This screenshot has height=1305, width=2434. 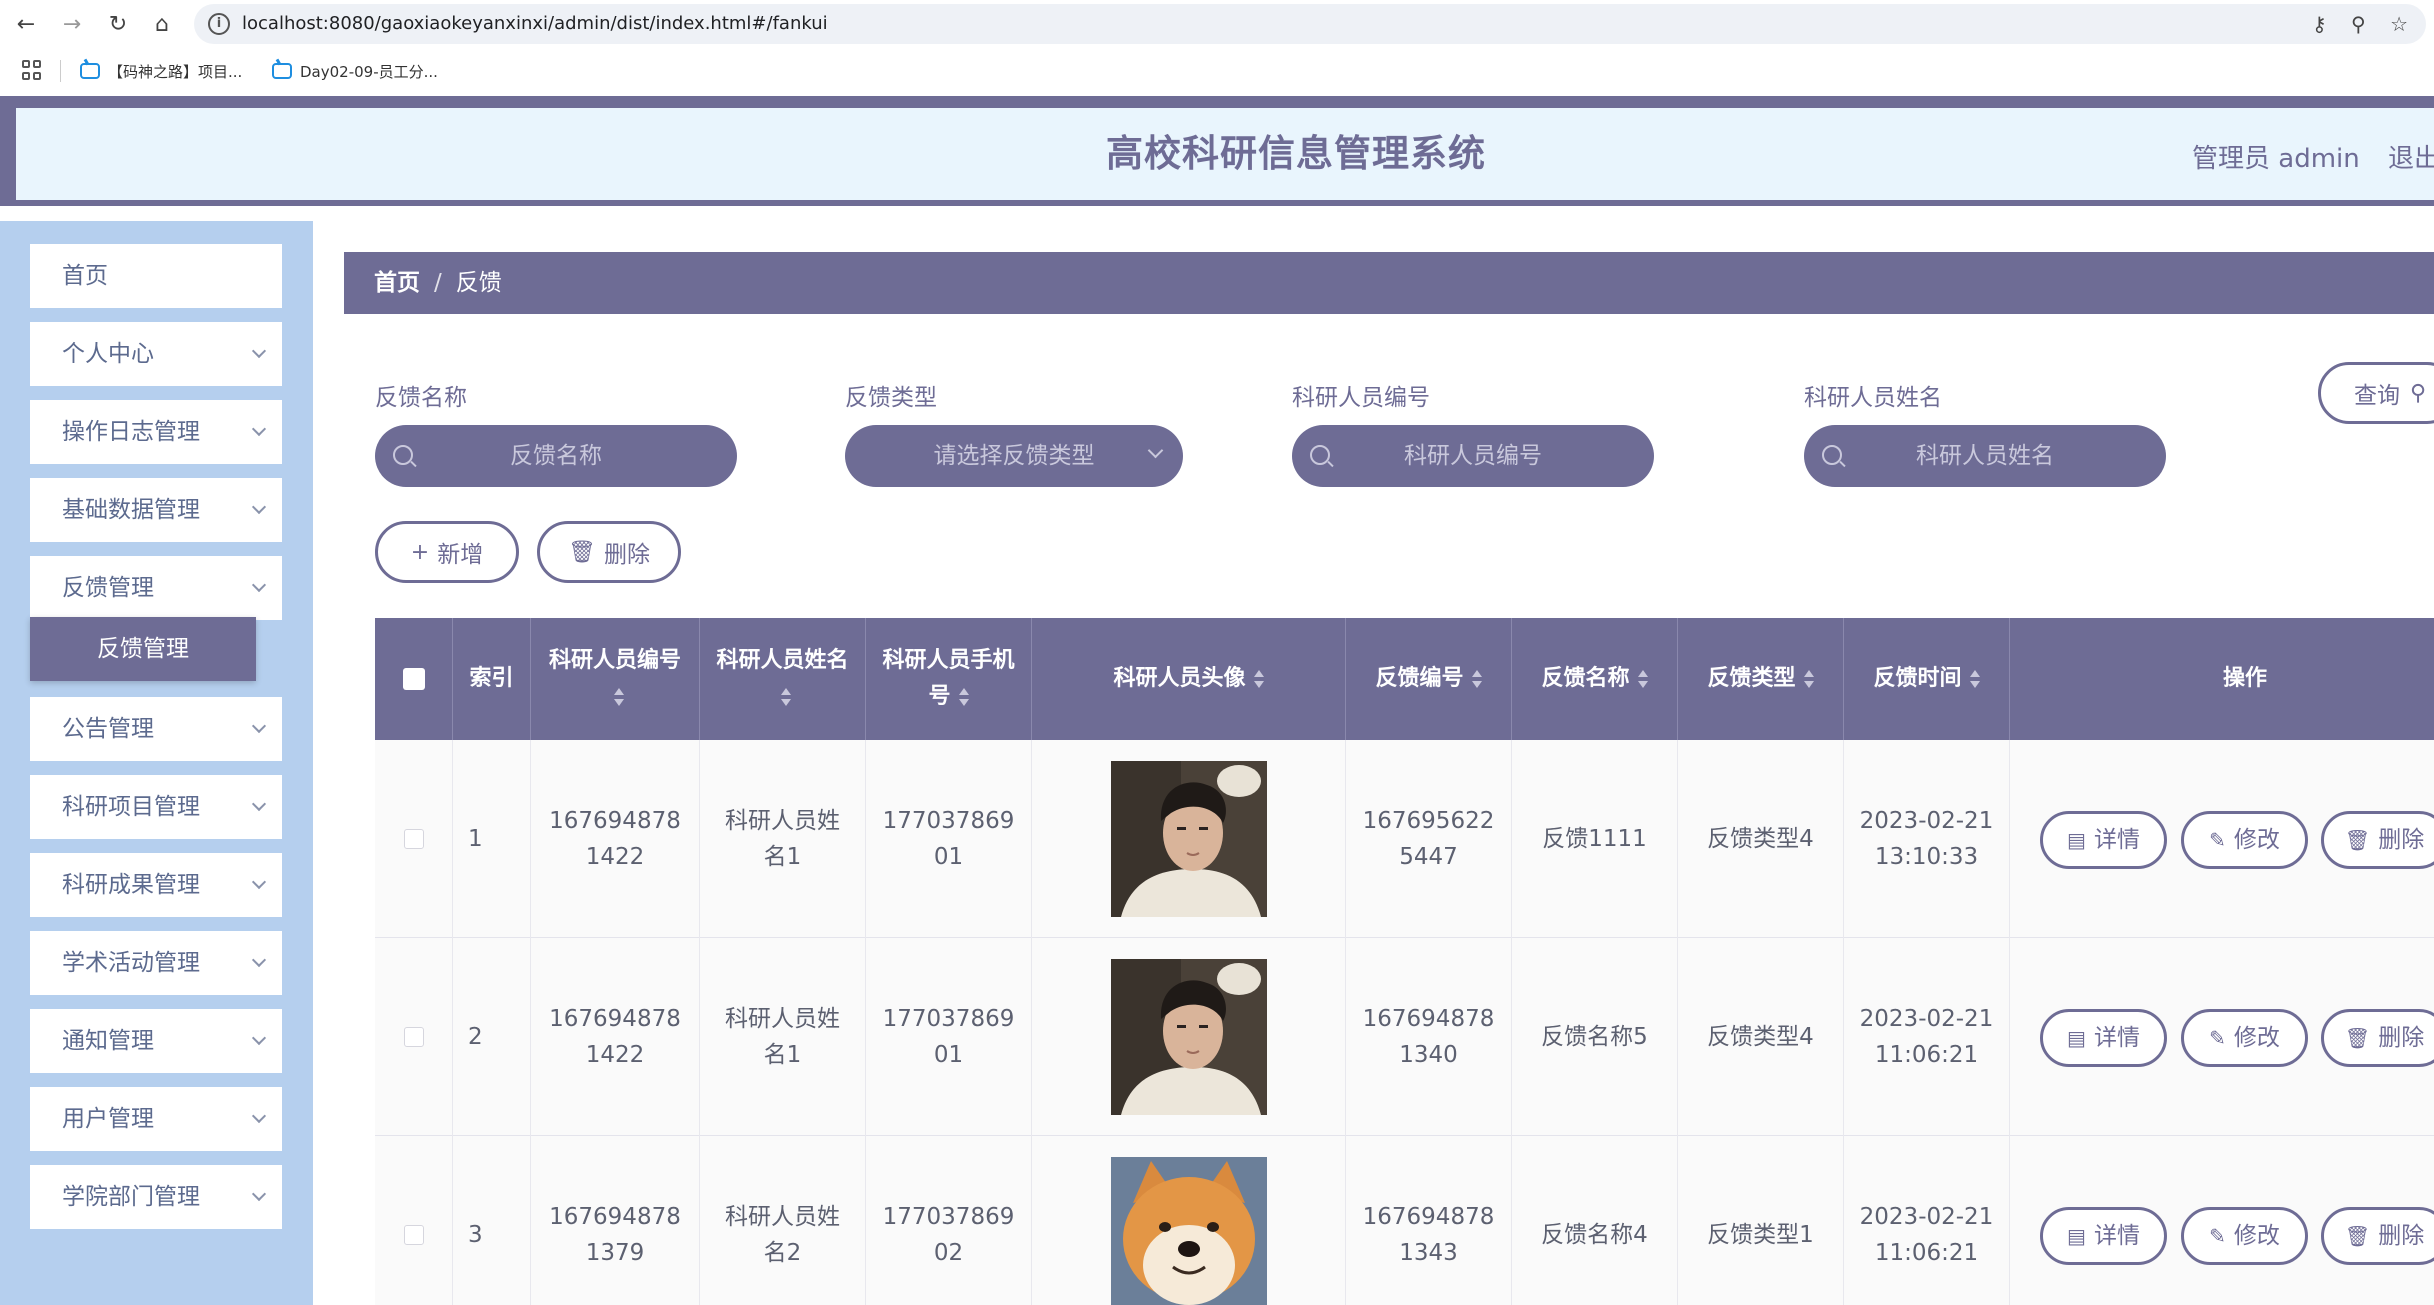 What do you see at coordinates (156, 354) in the screenshot?
I see `sidebar-item-personal-center: 个人中心` at bounding box center [156, 354].